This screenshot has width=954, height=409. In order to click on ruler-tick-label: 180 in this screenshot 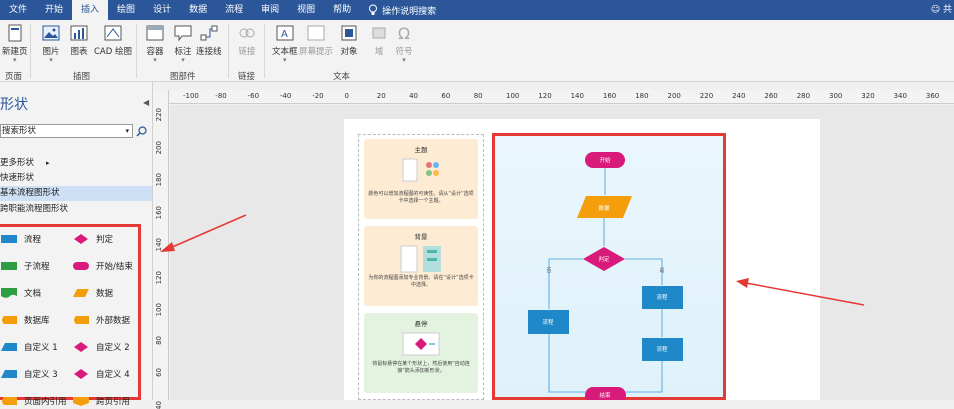, I will do `click(159, 179)`.